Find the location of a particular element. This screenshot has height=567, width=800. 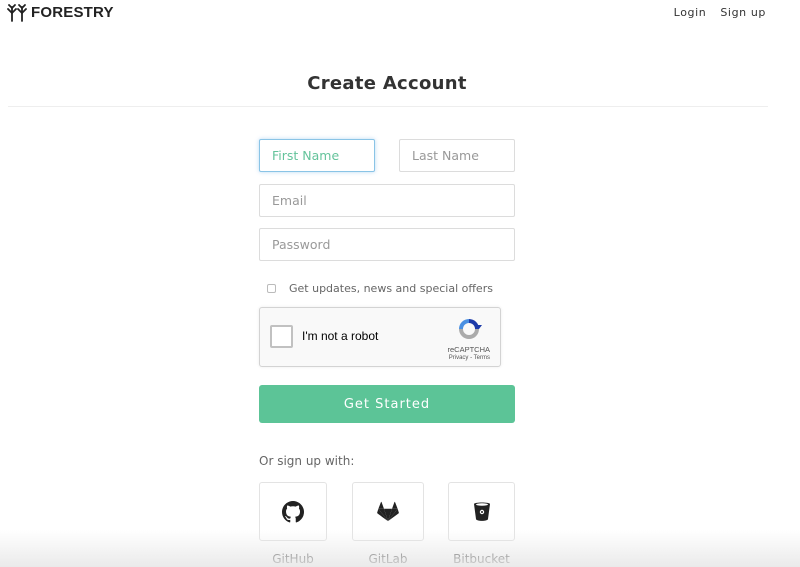

recaptcha-icon is located at coordinates (470, 329).